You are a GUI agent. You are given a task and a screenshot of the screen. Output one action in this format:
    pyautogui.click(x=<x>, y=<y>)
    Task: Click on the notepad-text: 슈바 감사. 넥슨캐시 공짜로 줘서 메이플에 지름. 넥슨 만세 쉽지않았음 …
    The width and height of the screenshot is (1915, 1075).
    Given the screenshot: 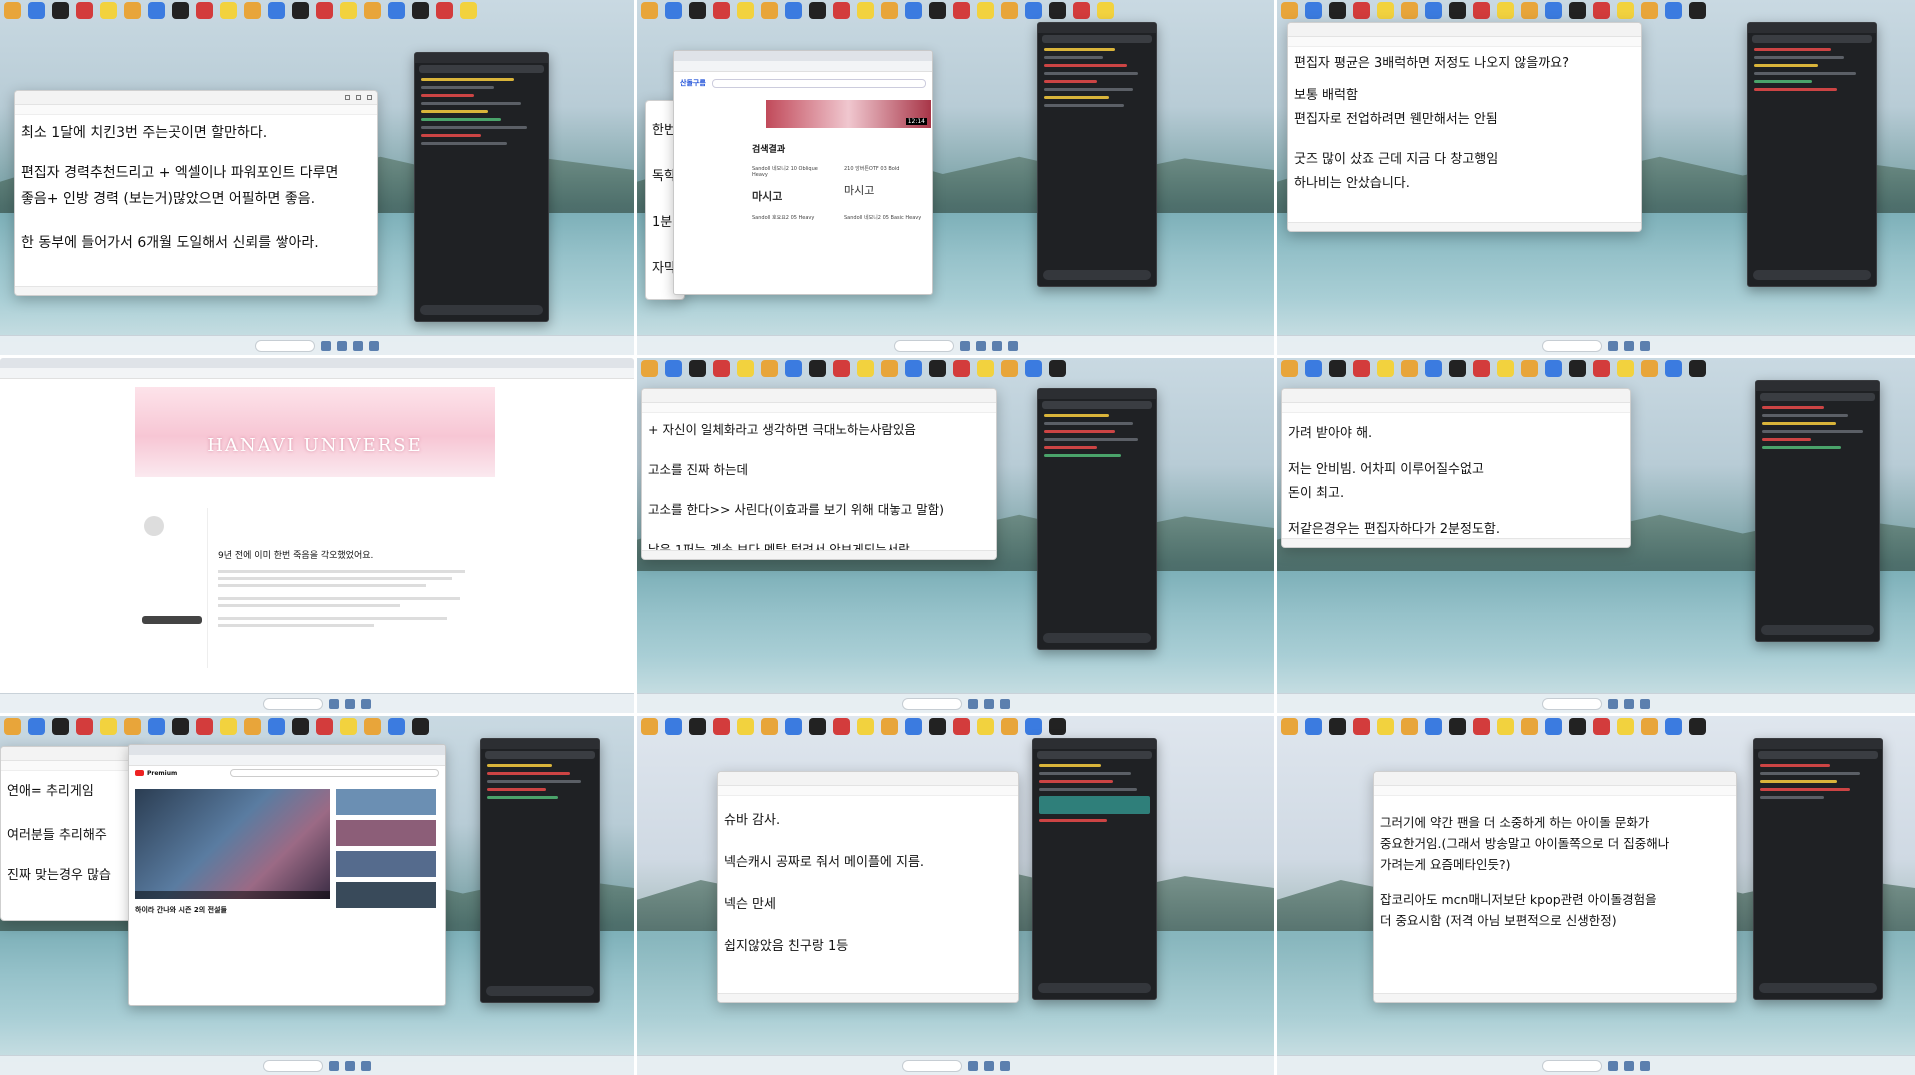 What is the action you would take?
    pyautogui.click(x=868, y=880)
    